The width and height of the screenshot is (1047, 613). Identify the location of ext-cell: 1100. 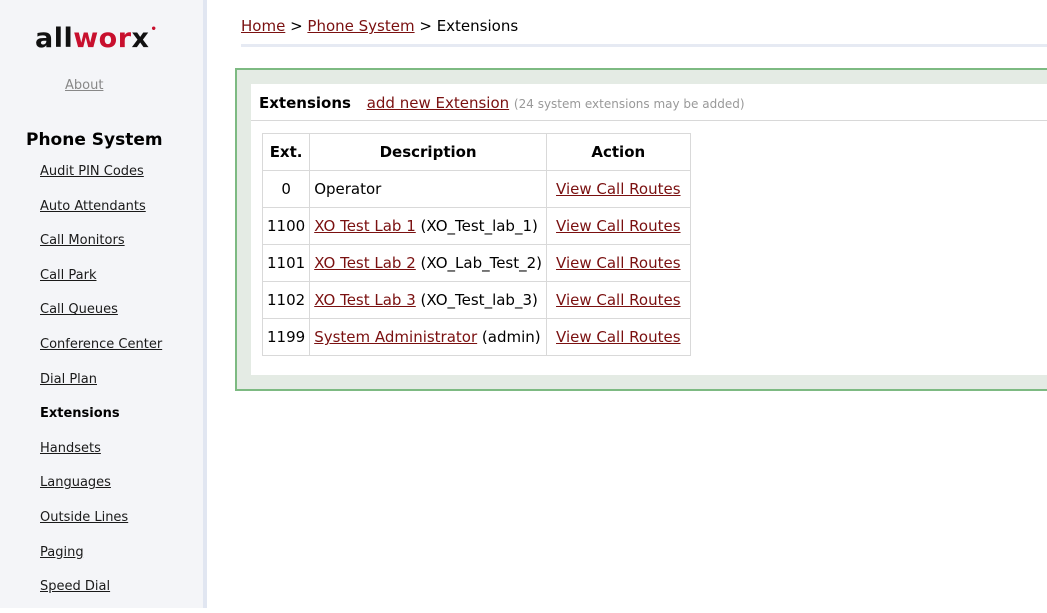
(286, 226).